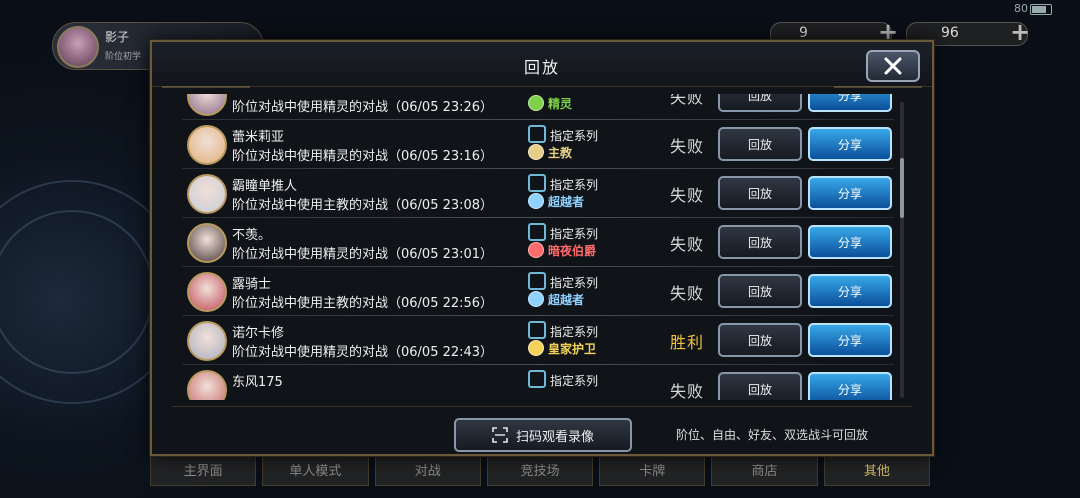  I want to click on nav-battle: 对战, so click(427, 469).